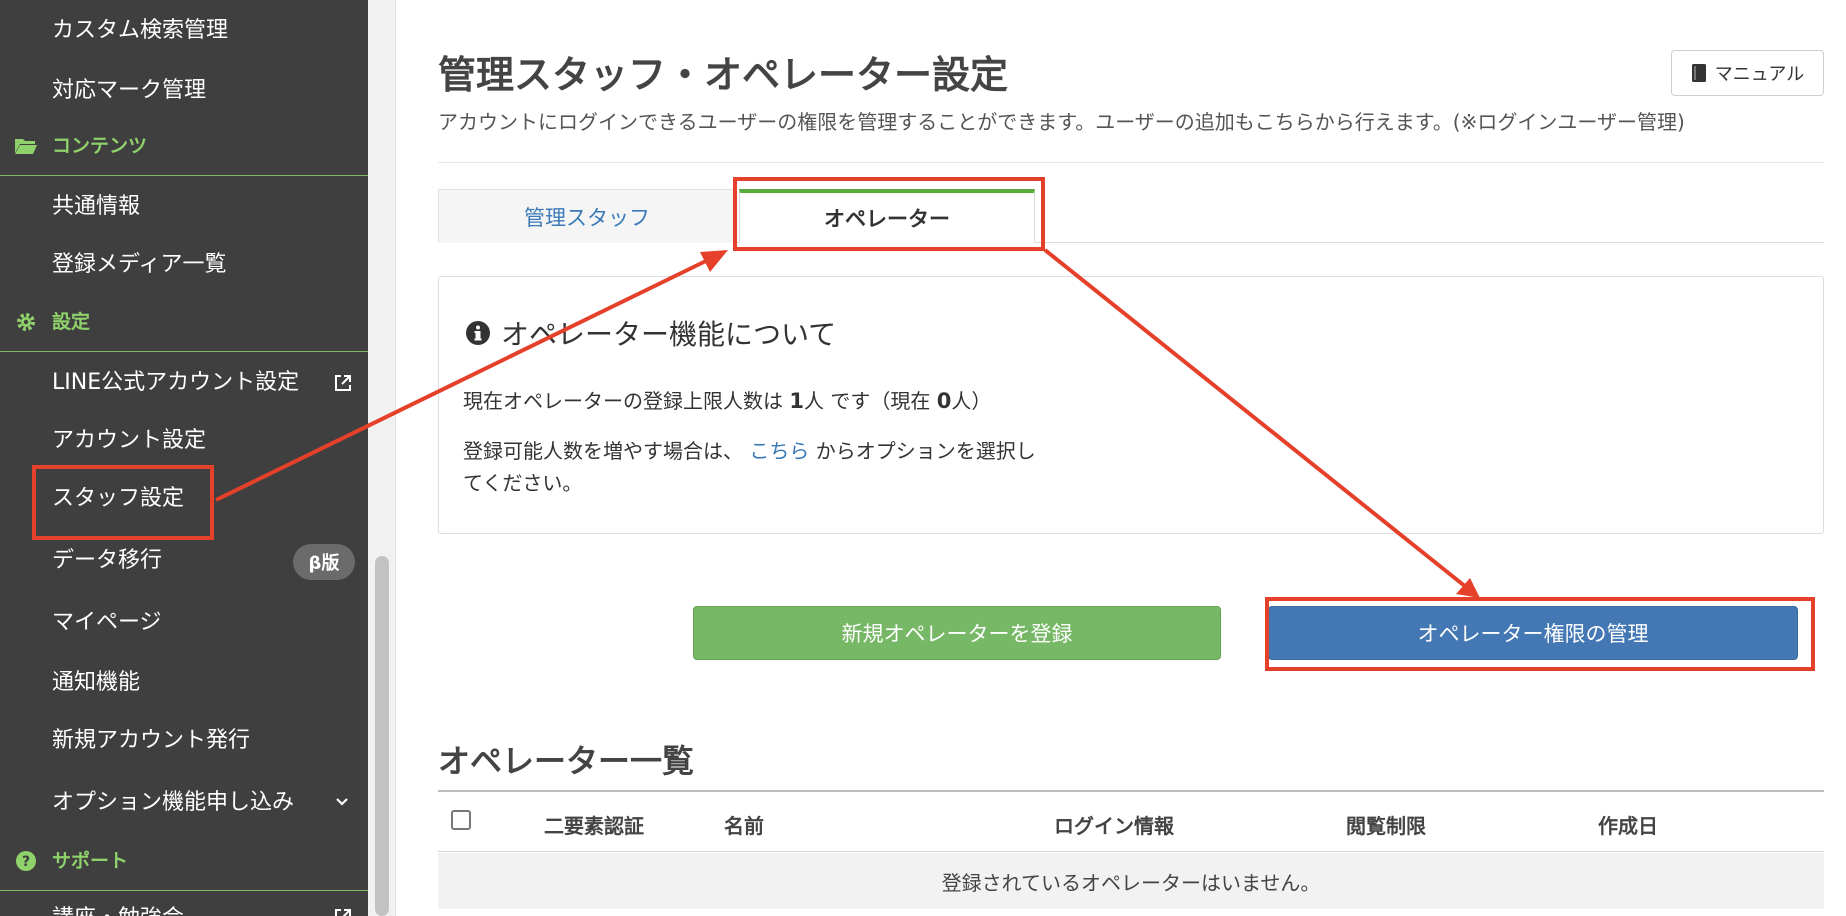 The image size is (1846, 916). Describe the element at coordinates (880, 401) in the screenshot. I see `info-text: です（現在` at that location.